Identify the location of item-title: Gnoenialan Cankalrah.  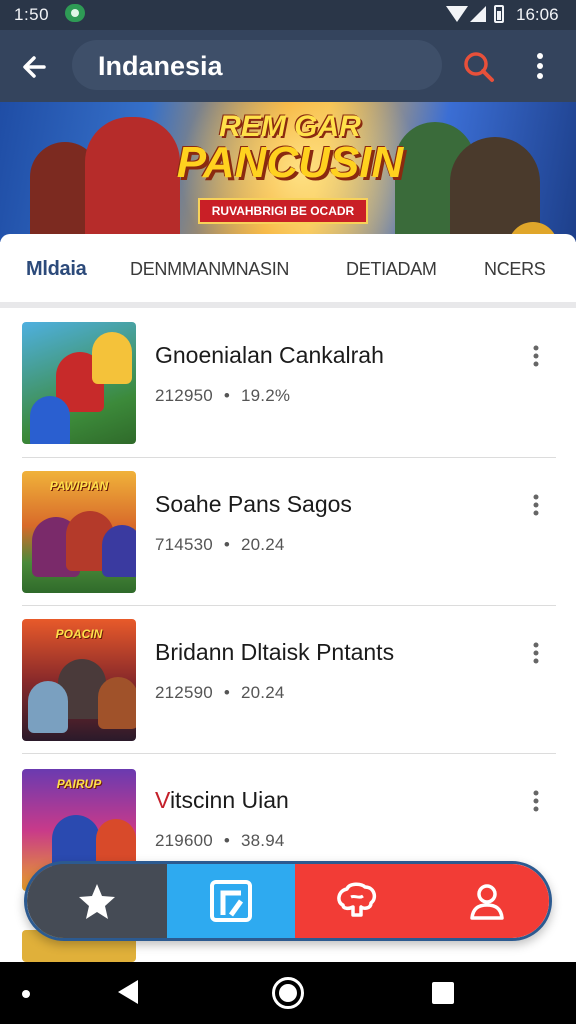
(269, 355).